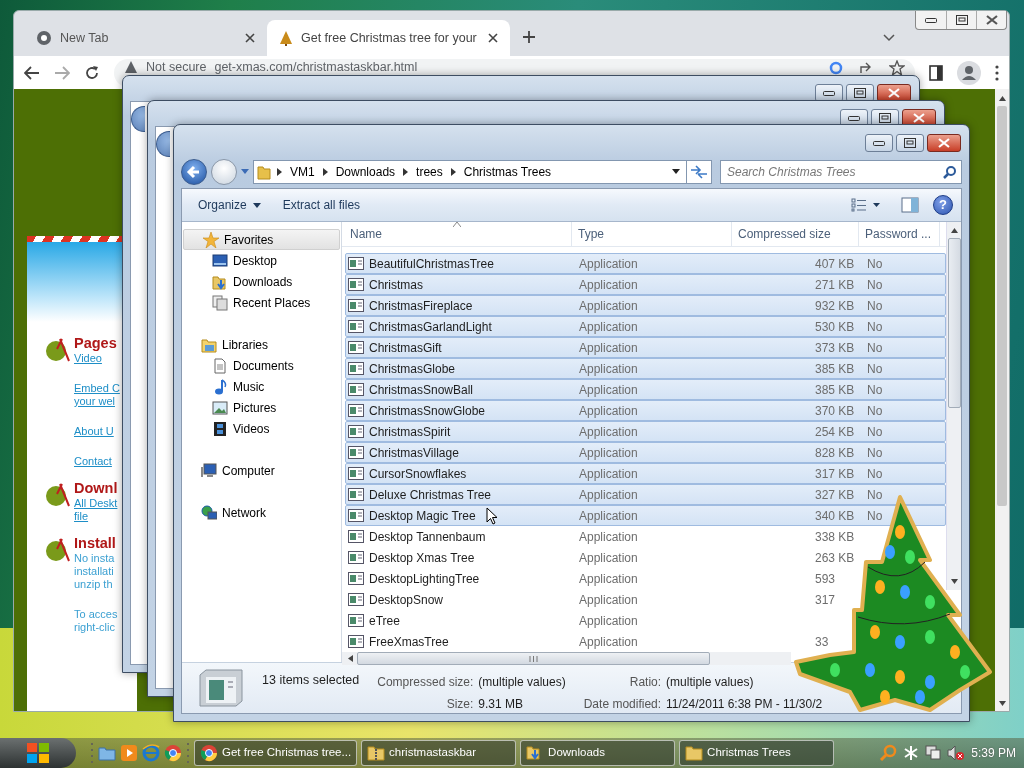 This screenshot has width=1024, height=768. What do you see at coordinates (501, 704) in the screenshot?
I see `detail-value: 9.31 MB` at bounding box center [501, 704].